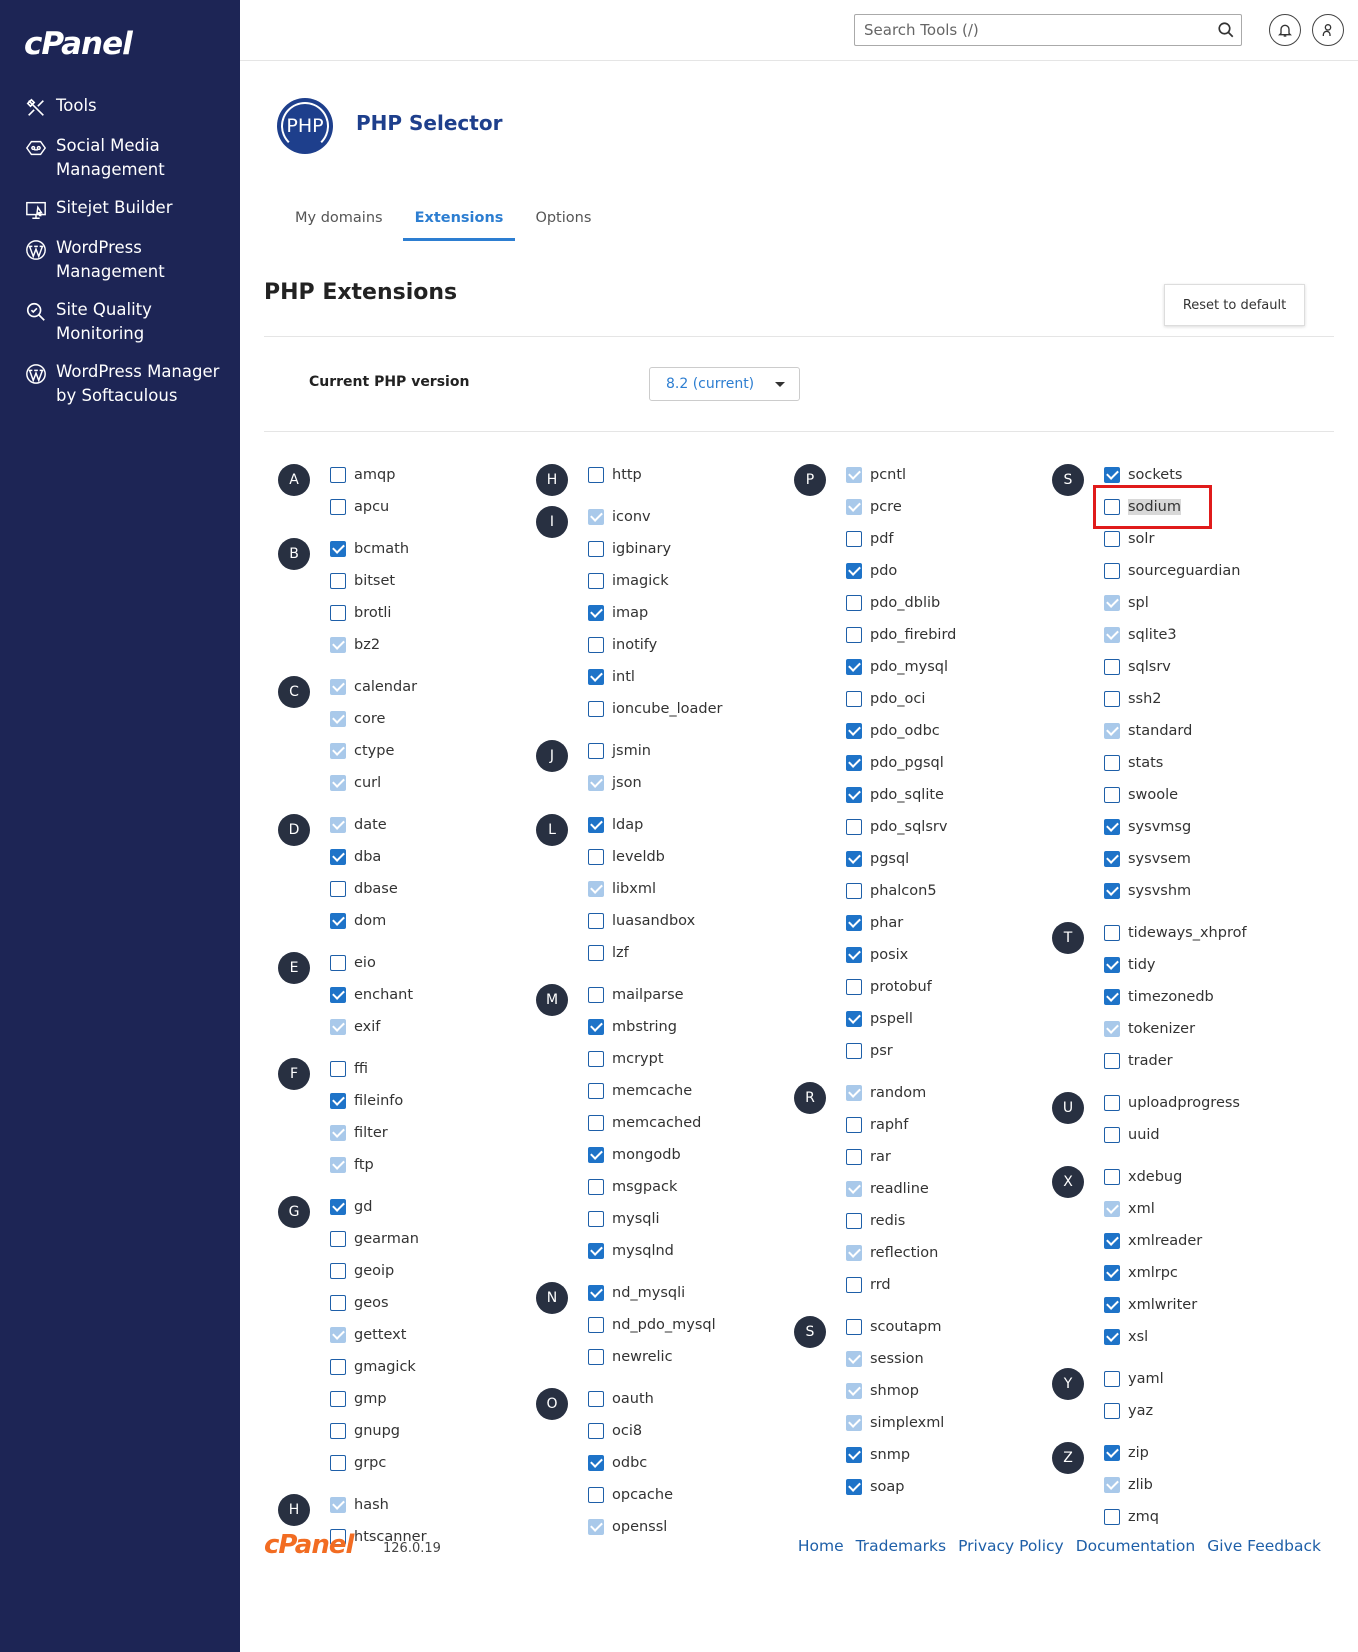 The height and width of the screenshot is (1652, 1358). I want to click on extension-item-trader: trader, so click(1213, 1061).